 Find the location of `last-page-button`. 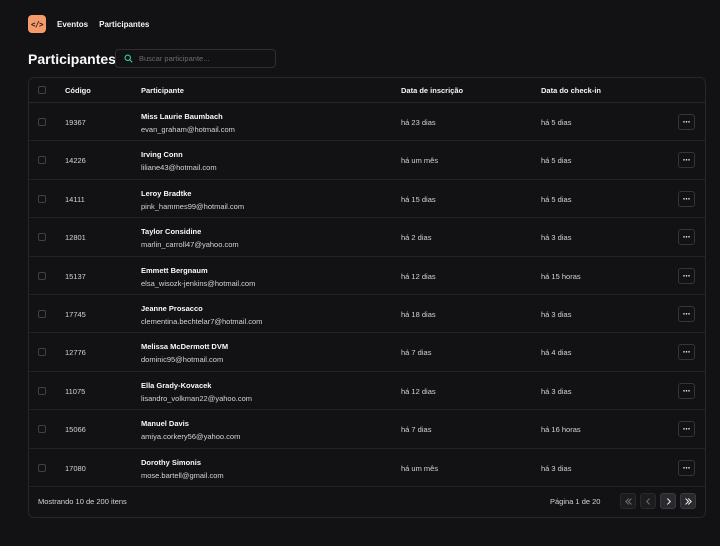

last-page-button is located at coordinates (688, 501).